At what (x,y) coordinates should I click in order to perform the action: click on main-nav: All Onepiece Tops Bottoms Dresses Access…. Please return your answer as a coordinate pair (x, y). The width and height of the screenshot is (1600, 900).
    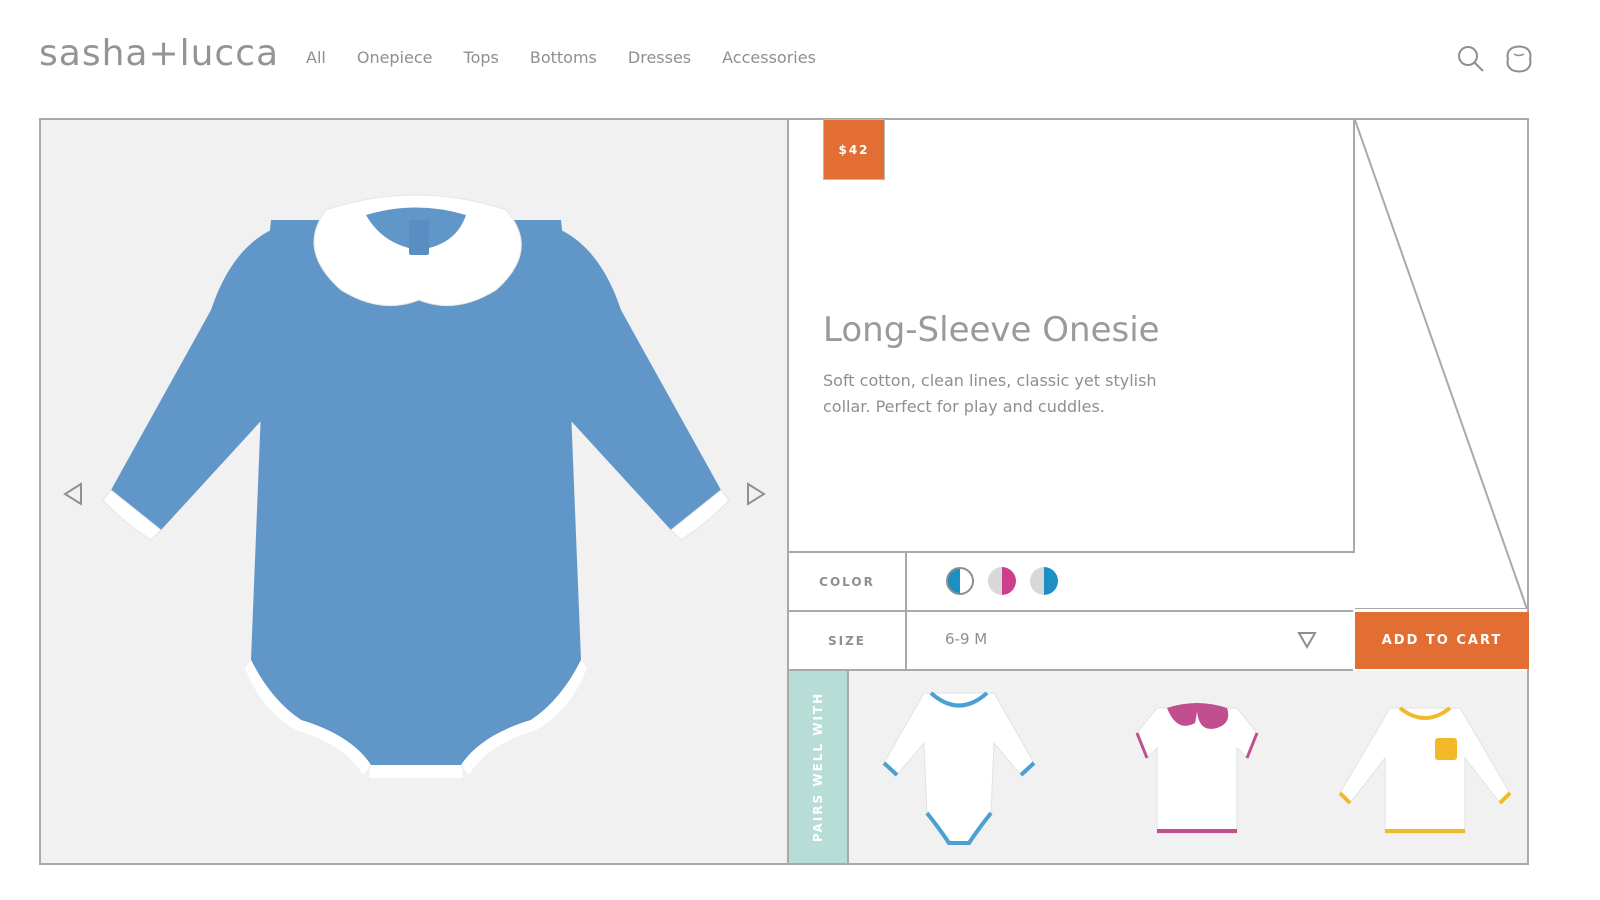
    Looking at the image, I should click on (561, 57).